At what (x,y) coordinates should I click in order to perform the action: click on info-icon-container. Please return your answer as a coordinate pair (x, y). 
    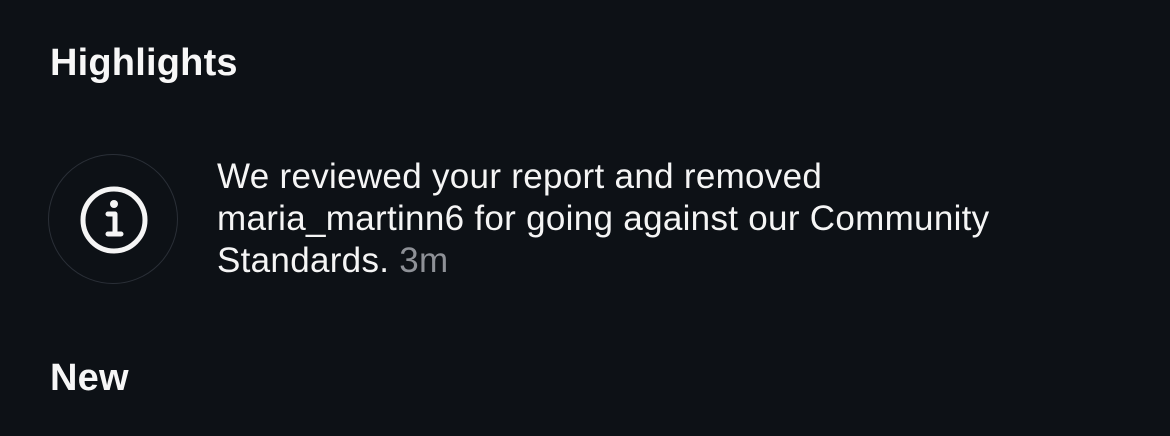
    Looking at the image, I should click on (113, 219).